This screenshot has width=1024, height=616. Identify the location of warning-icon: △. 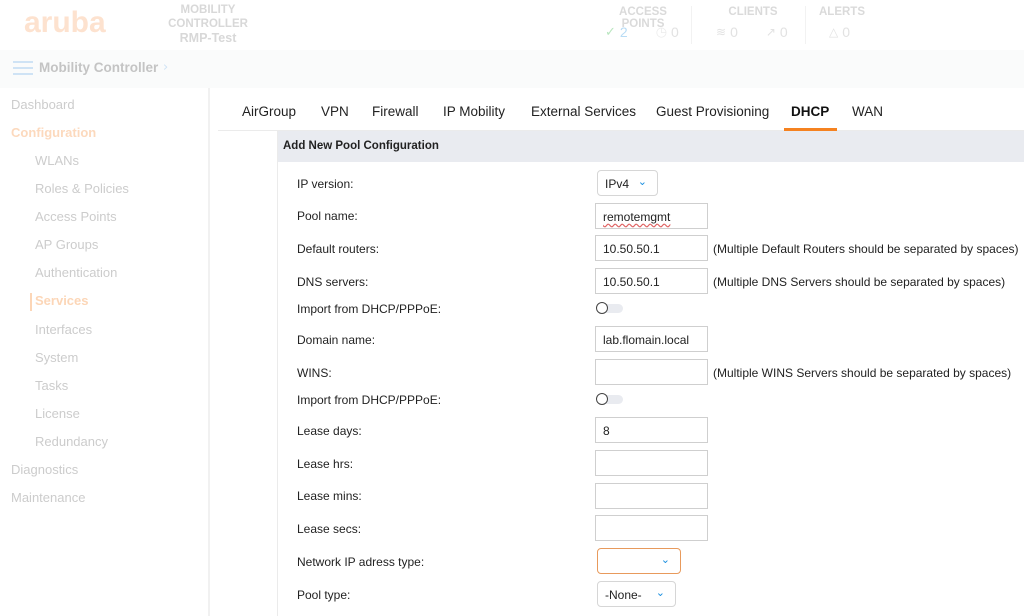
(834, 32).